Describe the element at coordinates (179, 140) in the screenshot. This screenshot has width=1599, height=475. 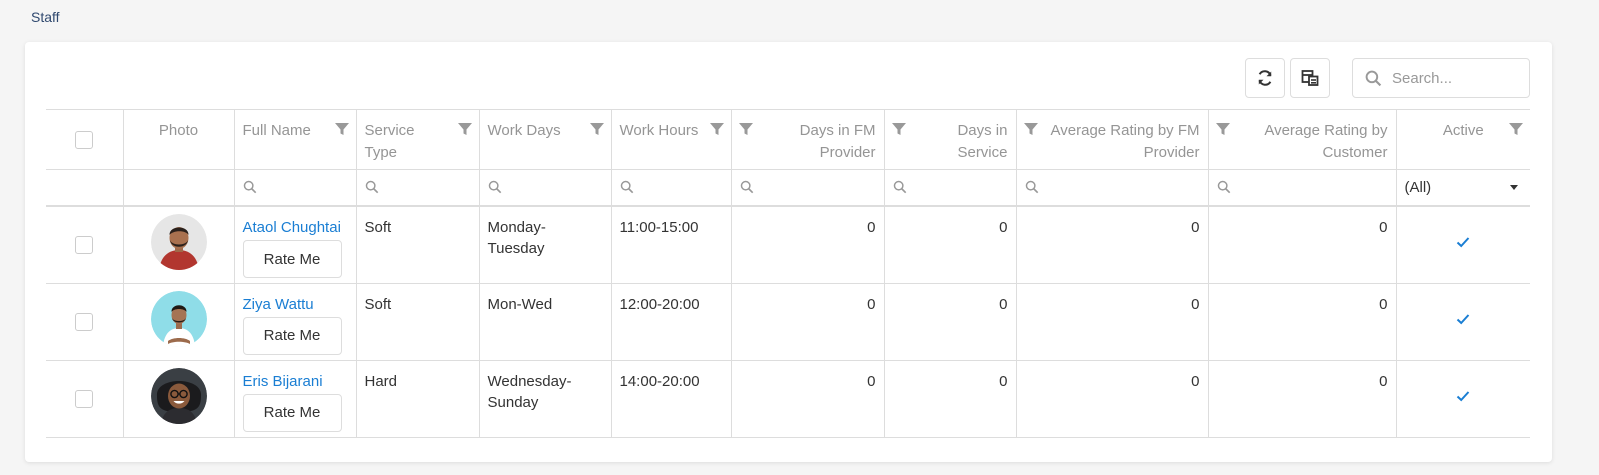
I see `col-header-photo: Photo` at that location.